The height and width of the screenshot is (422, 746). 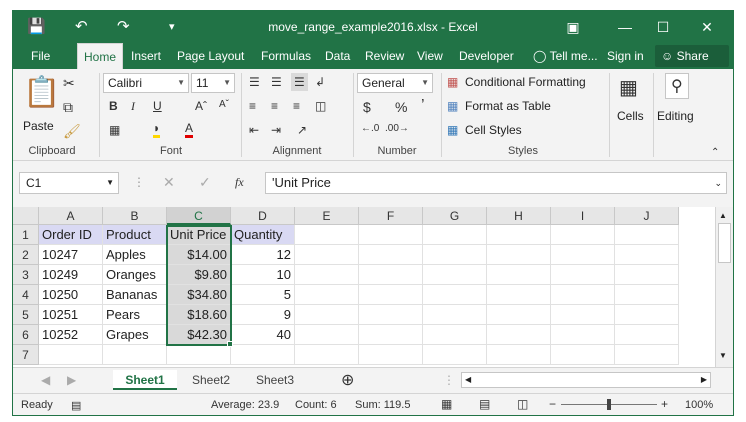 I want to click on column-header-g: G, so click(x=455, y=216).